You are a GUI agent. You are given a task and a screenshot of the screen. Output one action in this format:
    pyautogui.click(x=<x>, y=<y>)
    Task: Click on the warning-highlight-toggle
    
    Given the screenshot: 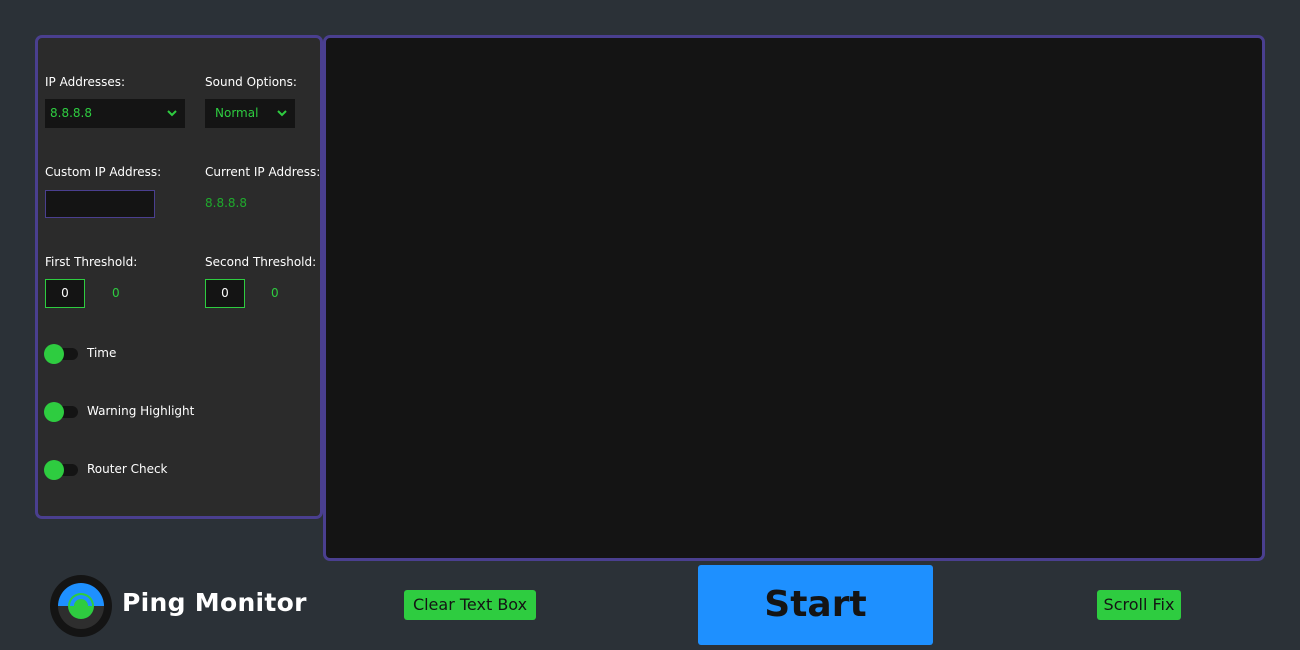 What is the action you would take?
    pyautogui.click(x=62, y=412)
    